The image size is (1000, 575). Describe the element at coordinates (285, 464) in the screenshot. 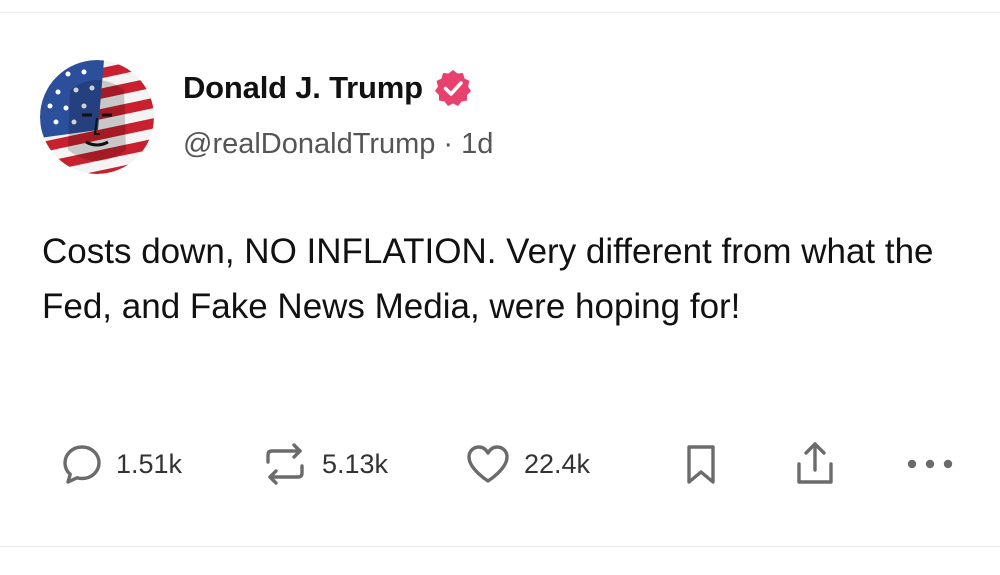

I see `repost-icon` at that location.